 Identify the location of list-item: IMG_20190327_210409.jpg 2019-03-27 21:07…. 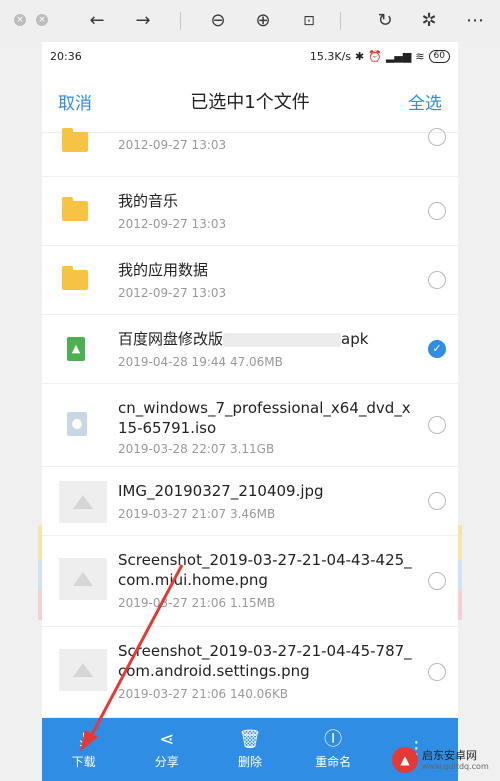
(250, 501).